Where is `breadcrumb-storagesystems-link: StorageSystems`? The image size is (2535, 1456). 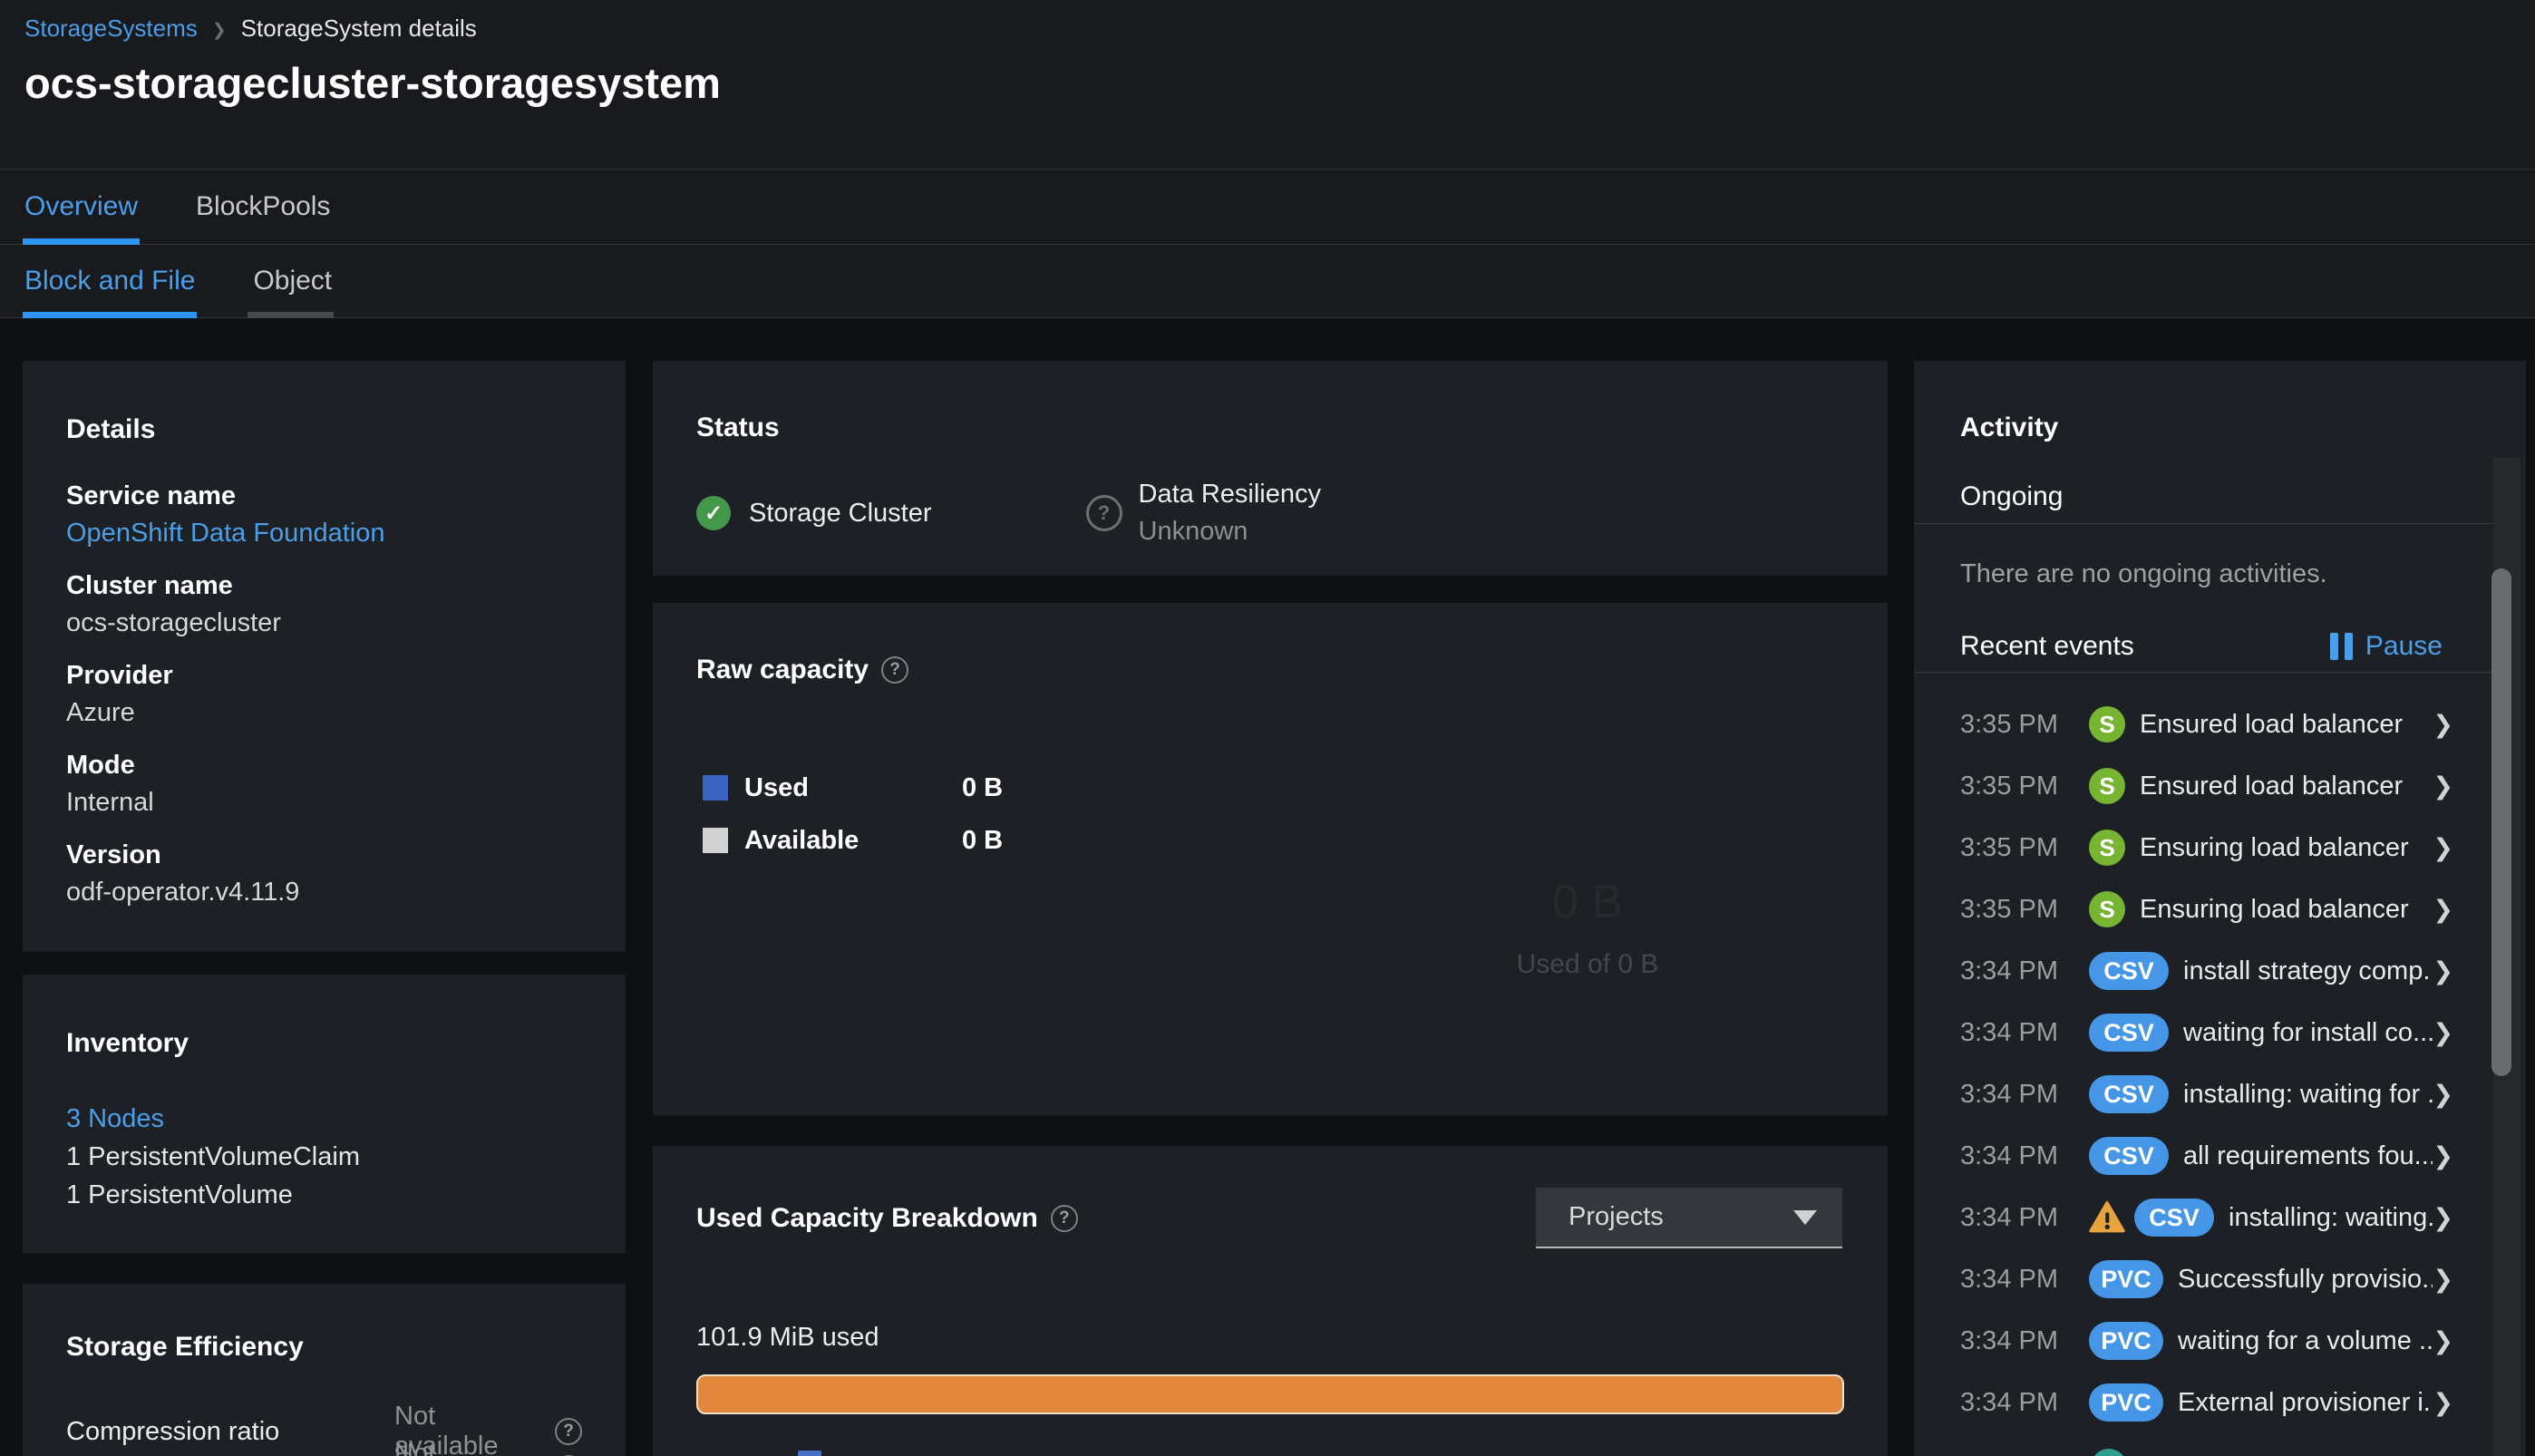 breadcrumb-storagesystems-link: StorageSystems is located at coordinates (111, 29).